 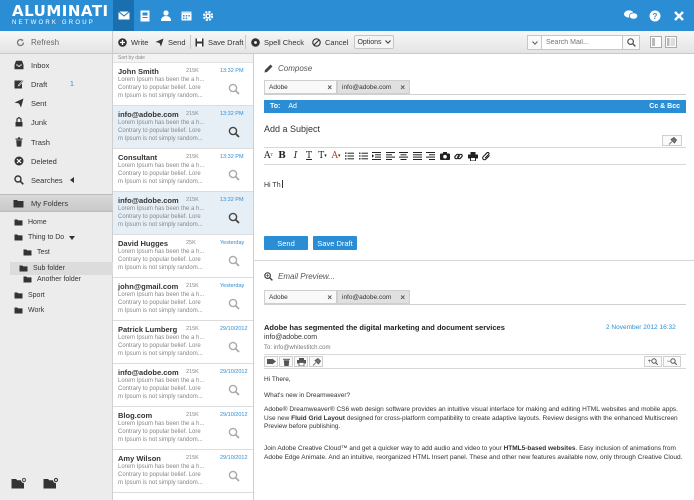 What do you see at coordinates (61, 268) in the screenshot?
I see `folder-sub-folder: Sub folder` at bounding box center [61, 268].